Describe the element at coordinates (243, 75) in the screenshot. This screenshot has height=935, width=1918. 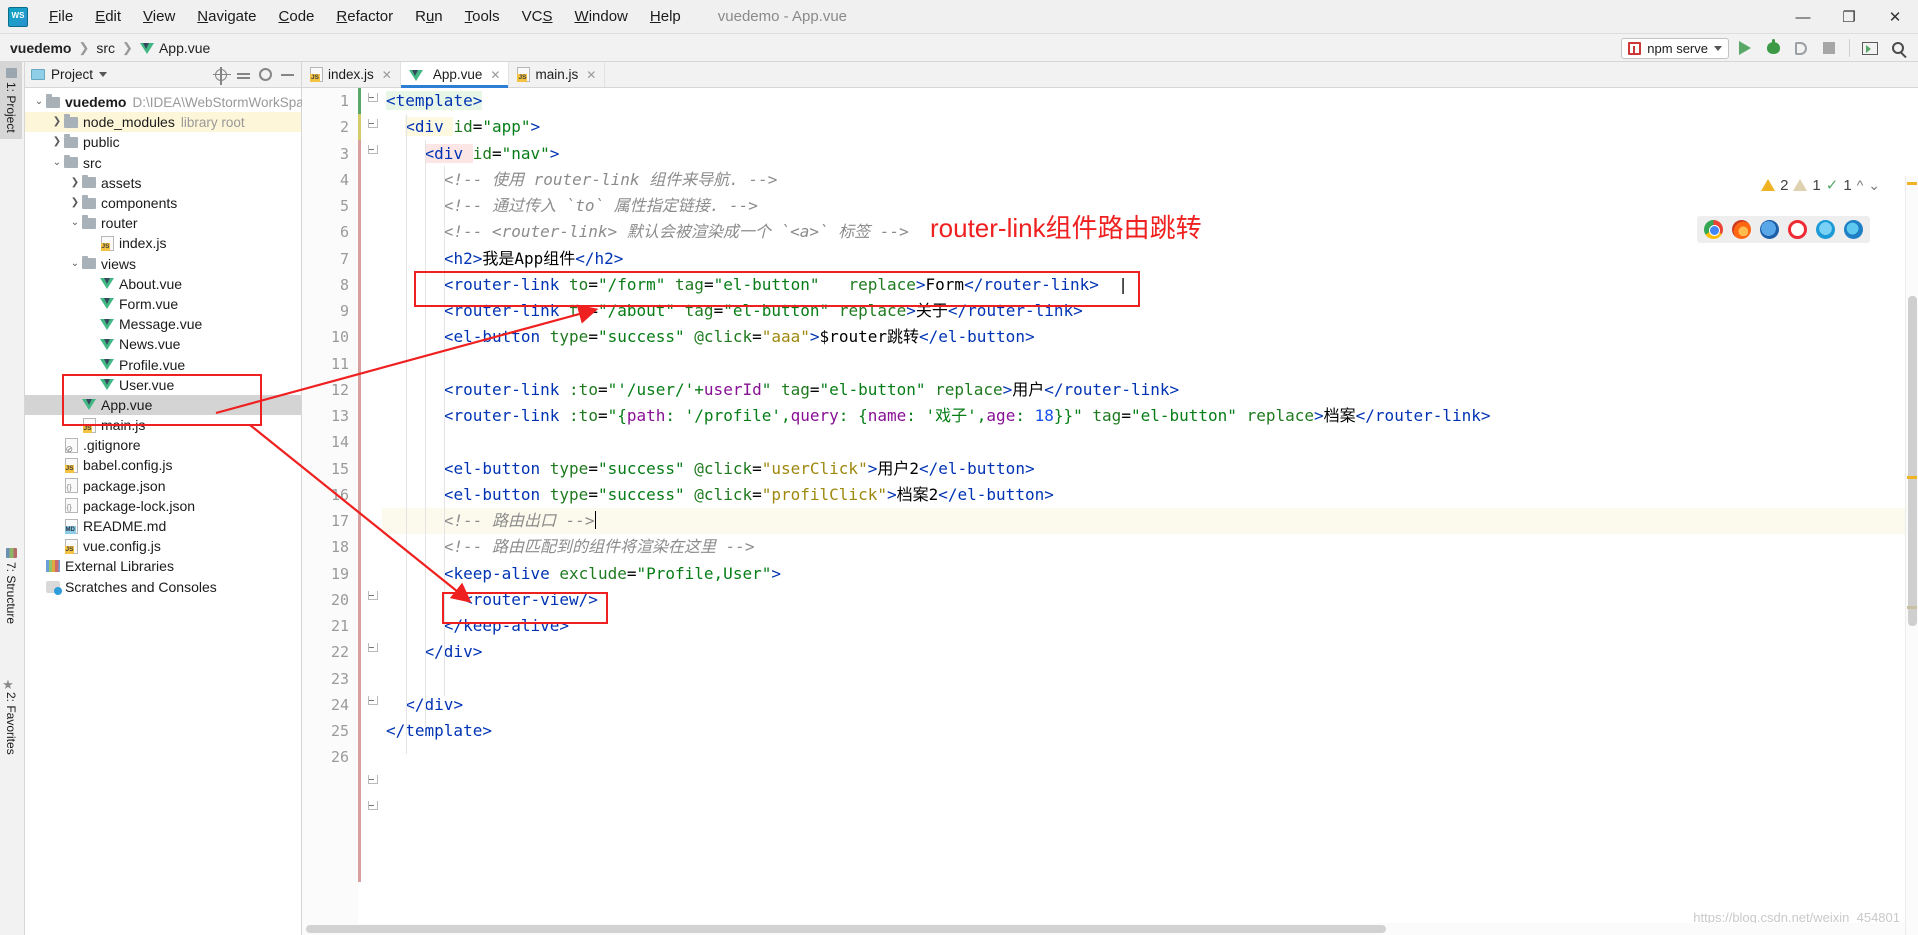
I see `collapse-all-button` at that location.